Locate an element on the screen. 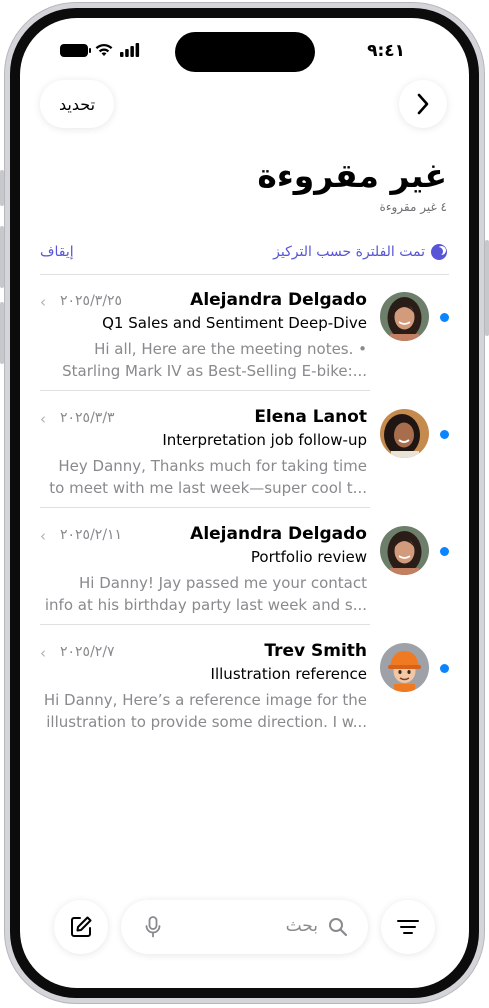 The image size is (489, 1008). battery-icon is located at coordinates (75, 50).